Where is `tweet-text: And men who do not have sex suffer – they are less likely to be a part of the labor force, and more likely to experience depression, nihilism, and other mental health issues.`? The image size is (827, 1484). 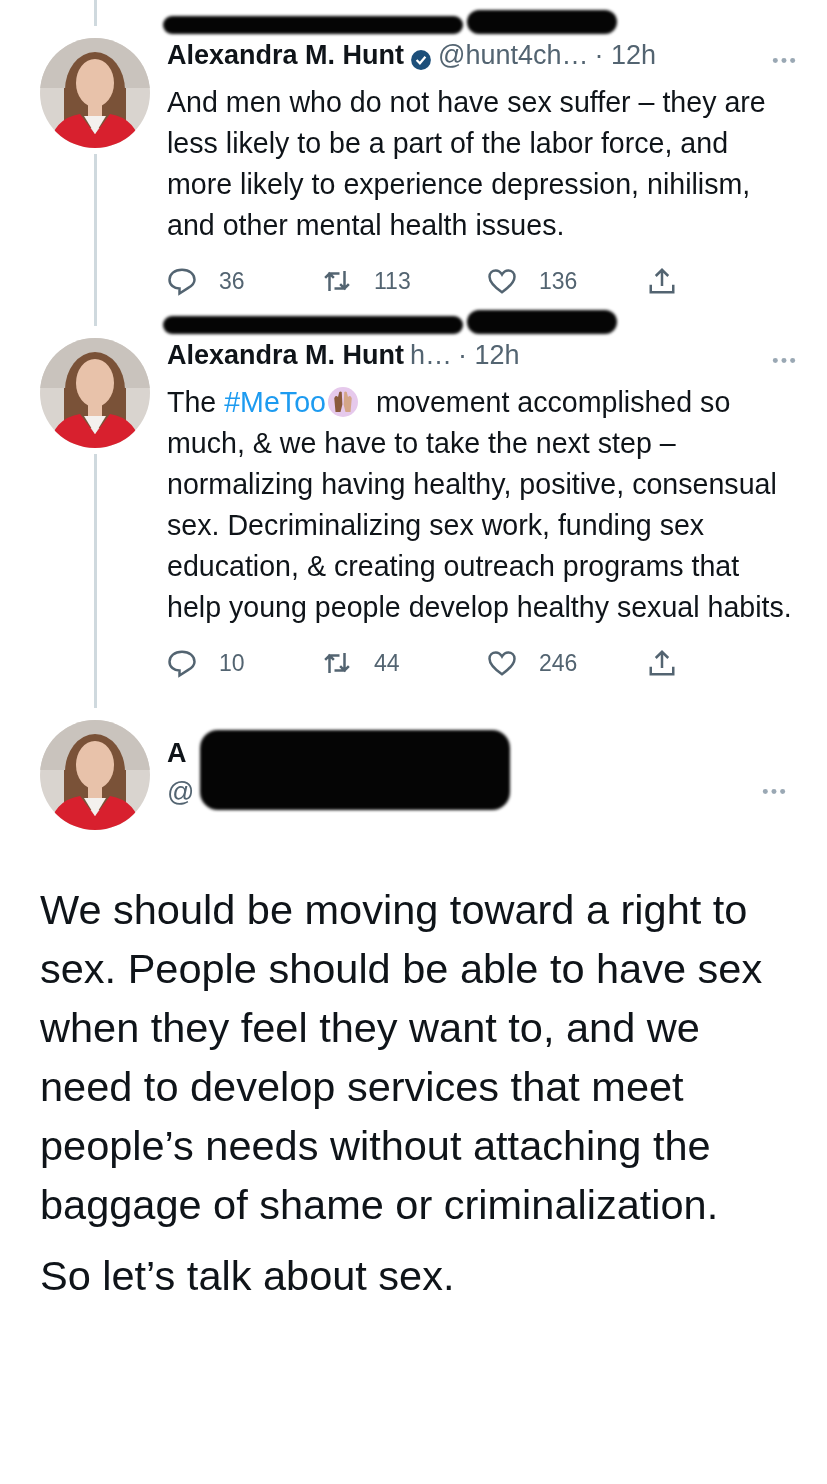 tweet-text: And men who do not have sex suffer – they are less likely to be a part of the labor force, and more likely to experience depression, nihilism, and other mental health issues. is located at coordinates (467, 164).